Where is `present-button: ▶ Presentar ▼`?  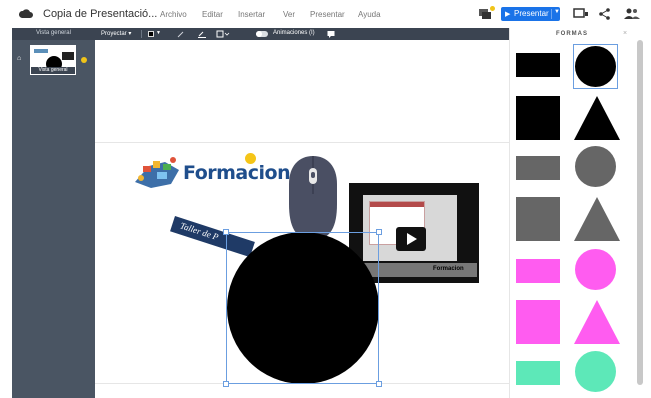 present-button: ▶ Presentar ▼ is located at coordinates (530, 14).